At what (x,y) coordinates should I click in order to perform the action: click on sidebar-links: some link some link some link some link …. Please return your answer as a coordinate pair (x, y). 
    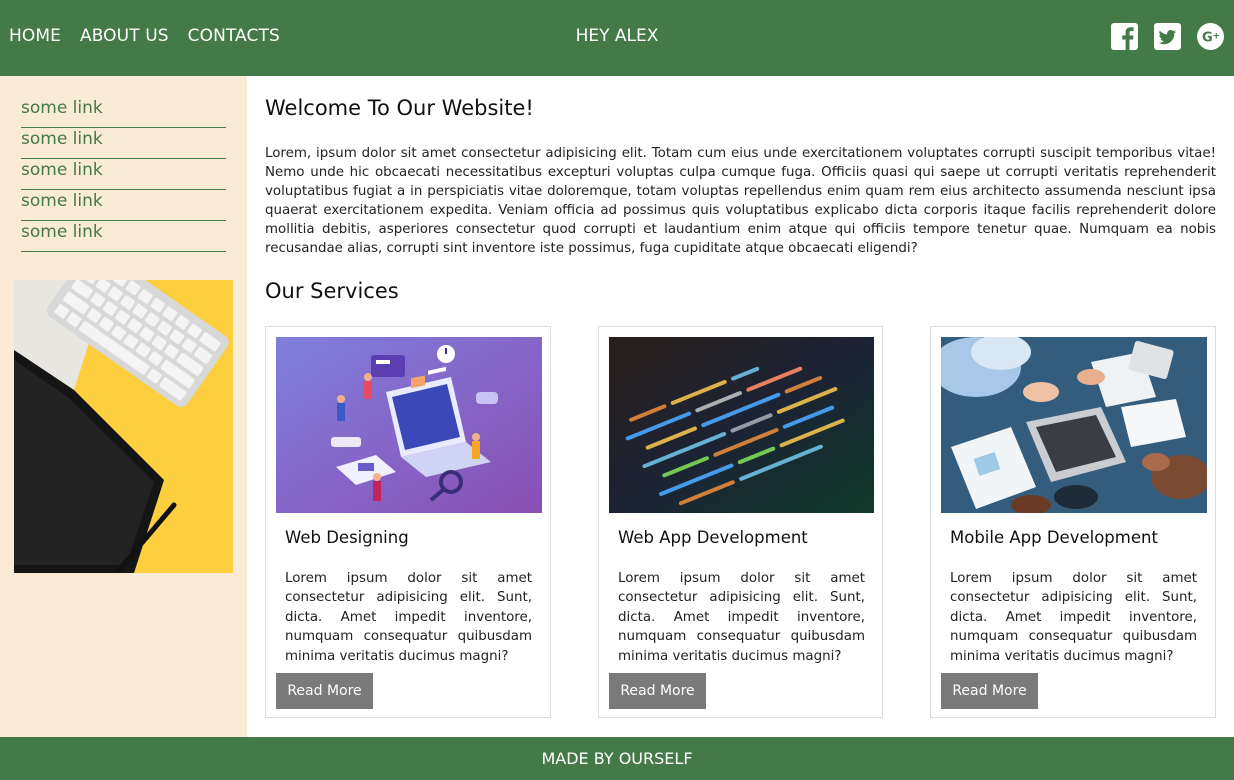
    Looking at the image, I should click on (123, 174).